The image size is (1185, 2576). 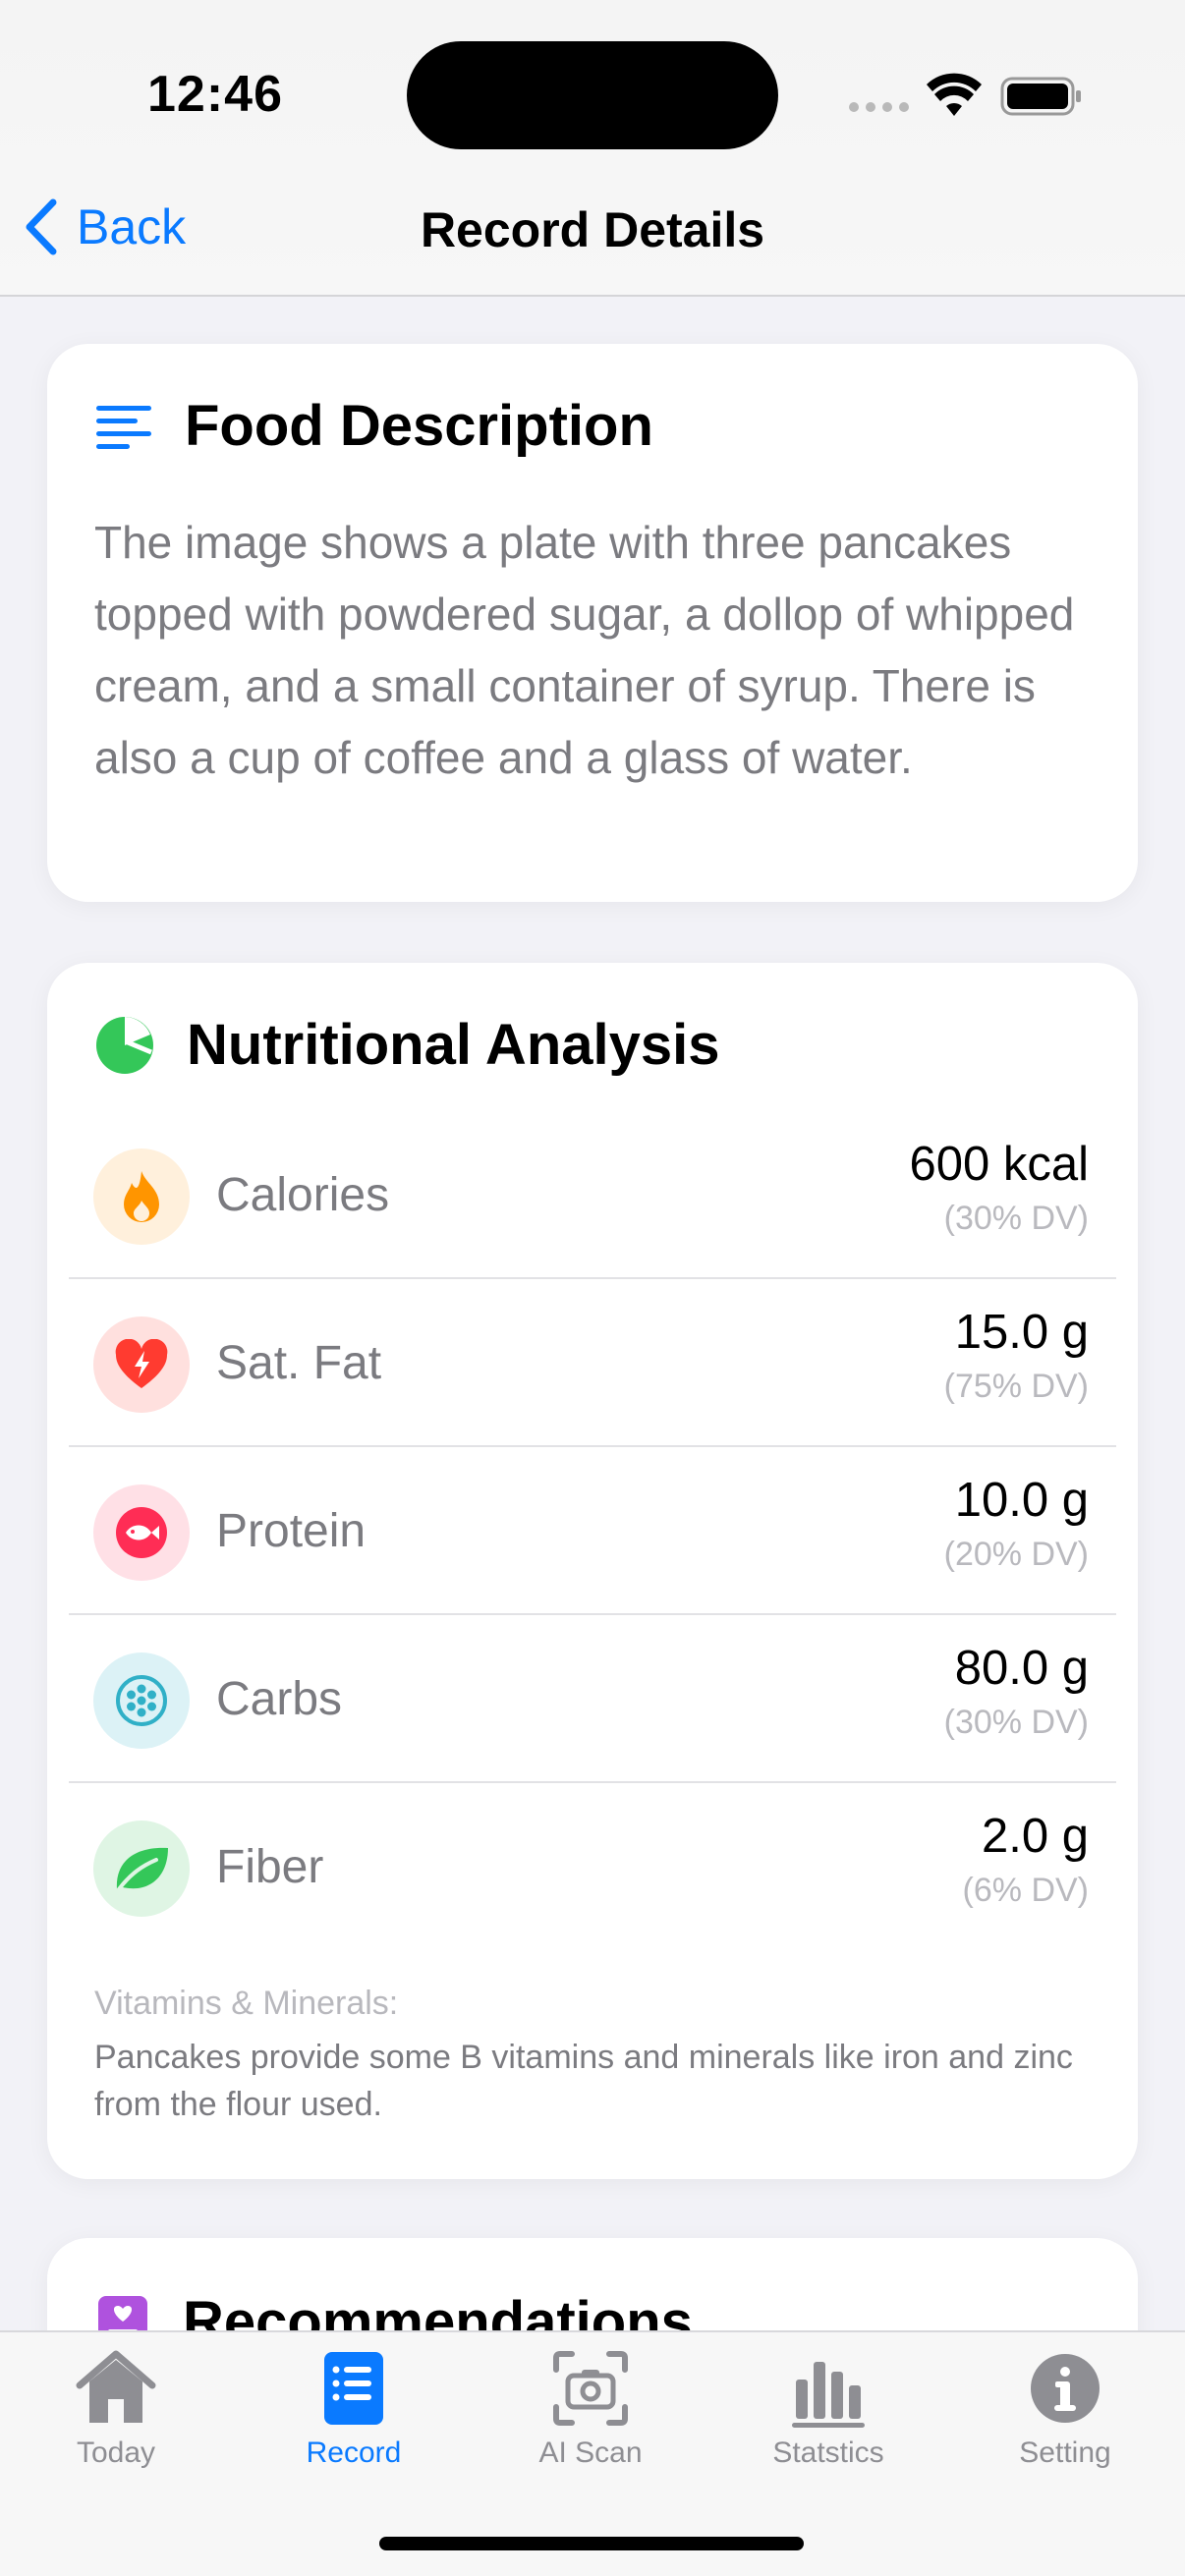 What do you see at coordinates (116, 2452) in the screenshot?
I see `tab-label: Today` at bounding box center [116, 2452].